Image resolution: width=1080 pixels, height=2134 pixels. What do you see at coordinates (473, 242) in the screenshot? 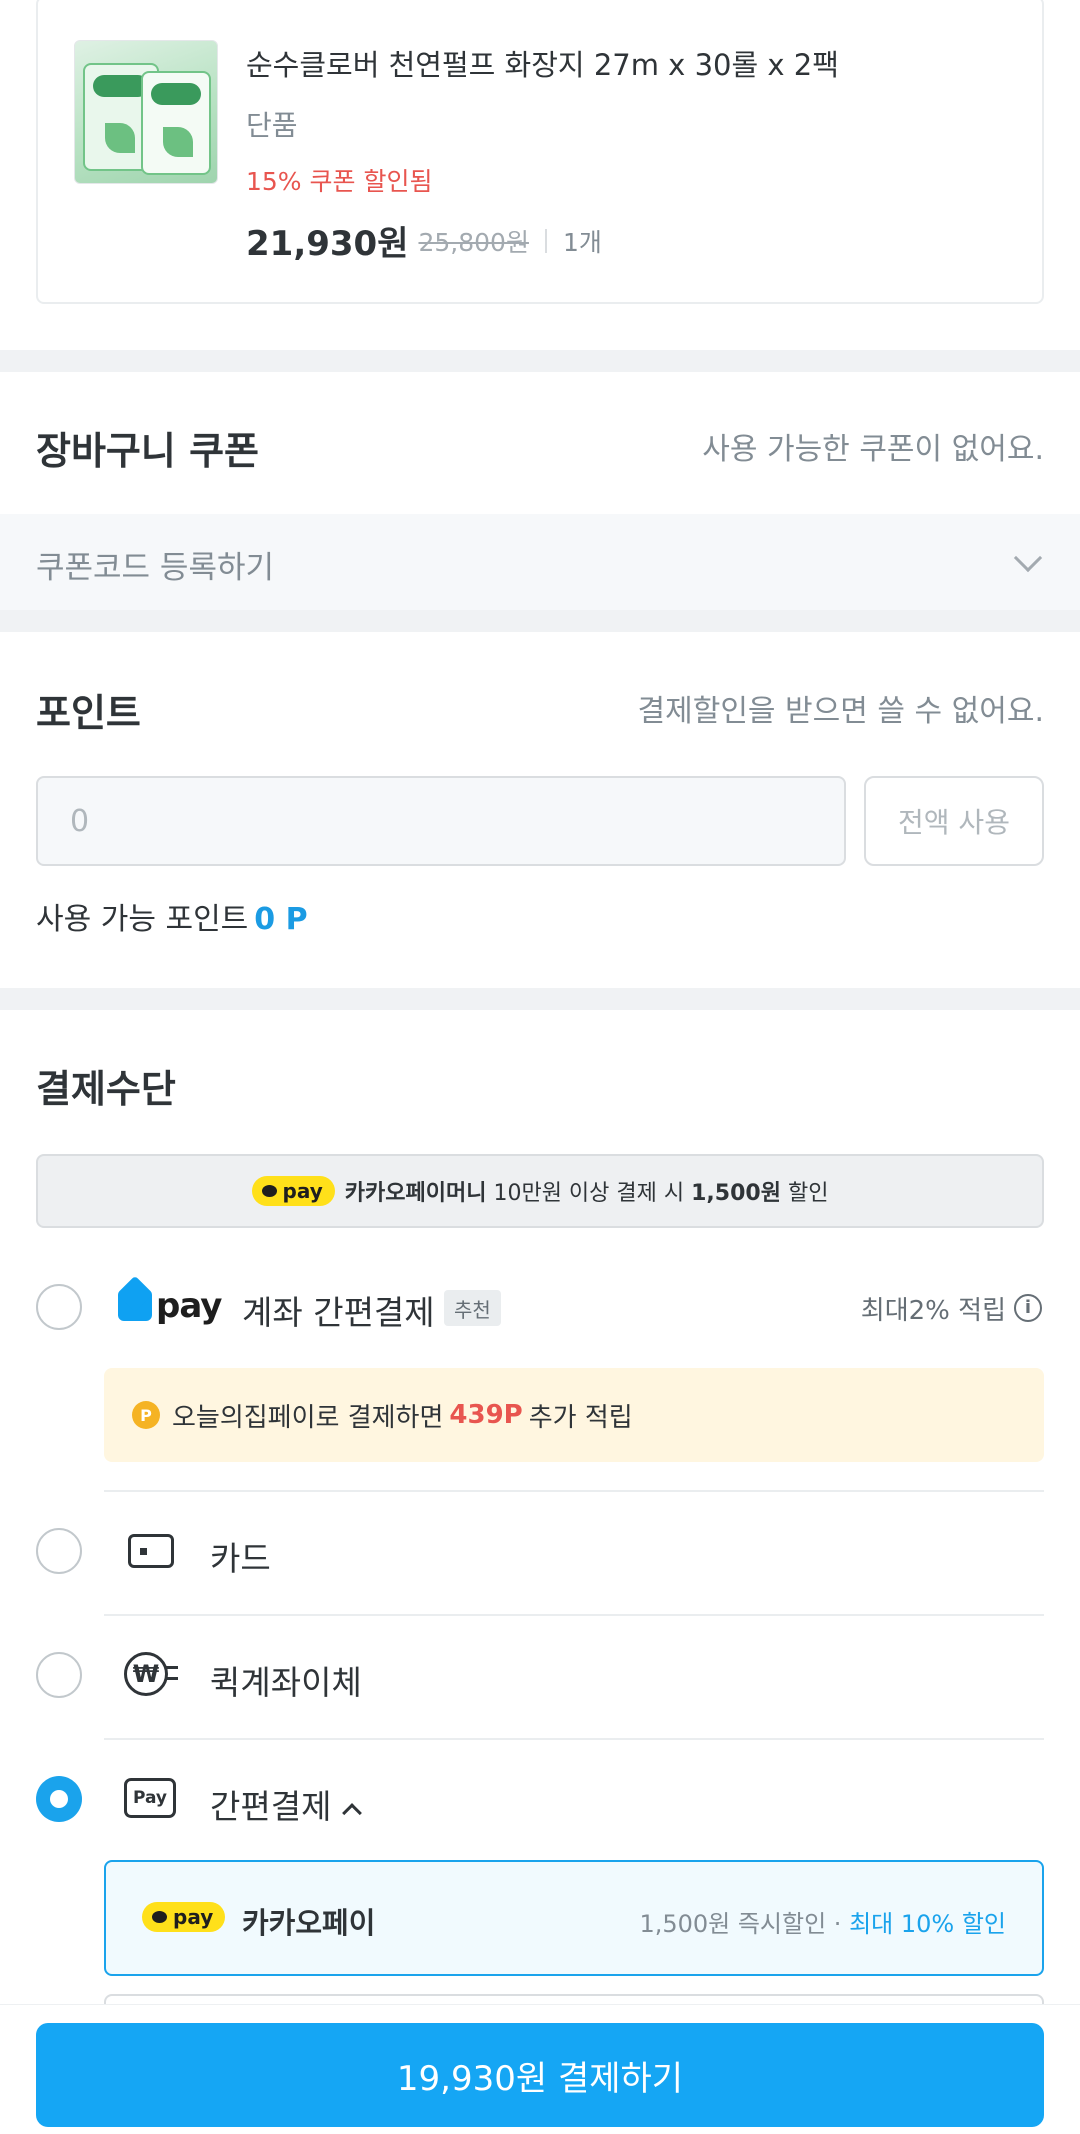
I see `original-price: 25,800원` at bounding box center [473, 242].